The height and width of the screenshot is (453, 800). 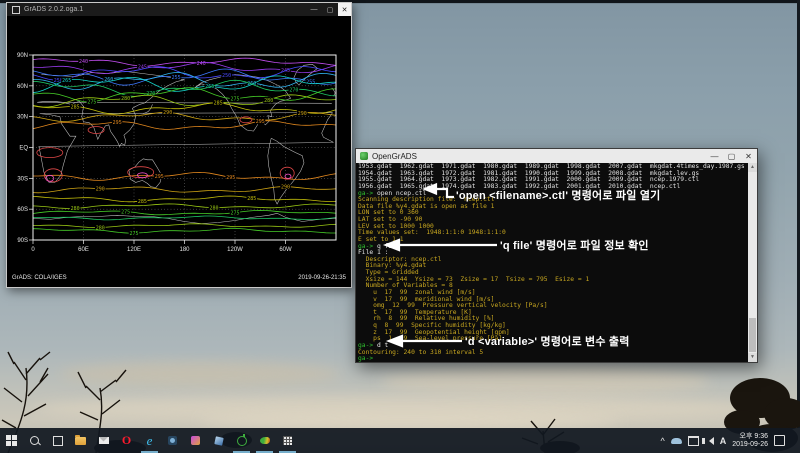 I want to click on svg-text: 90N, so click(x=22, y=56).